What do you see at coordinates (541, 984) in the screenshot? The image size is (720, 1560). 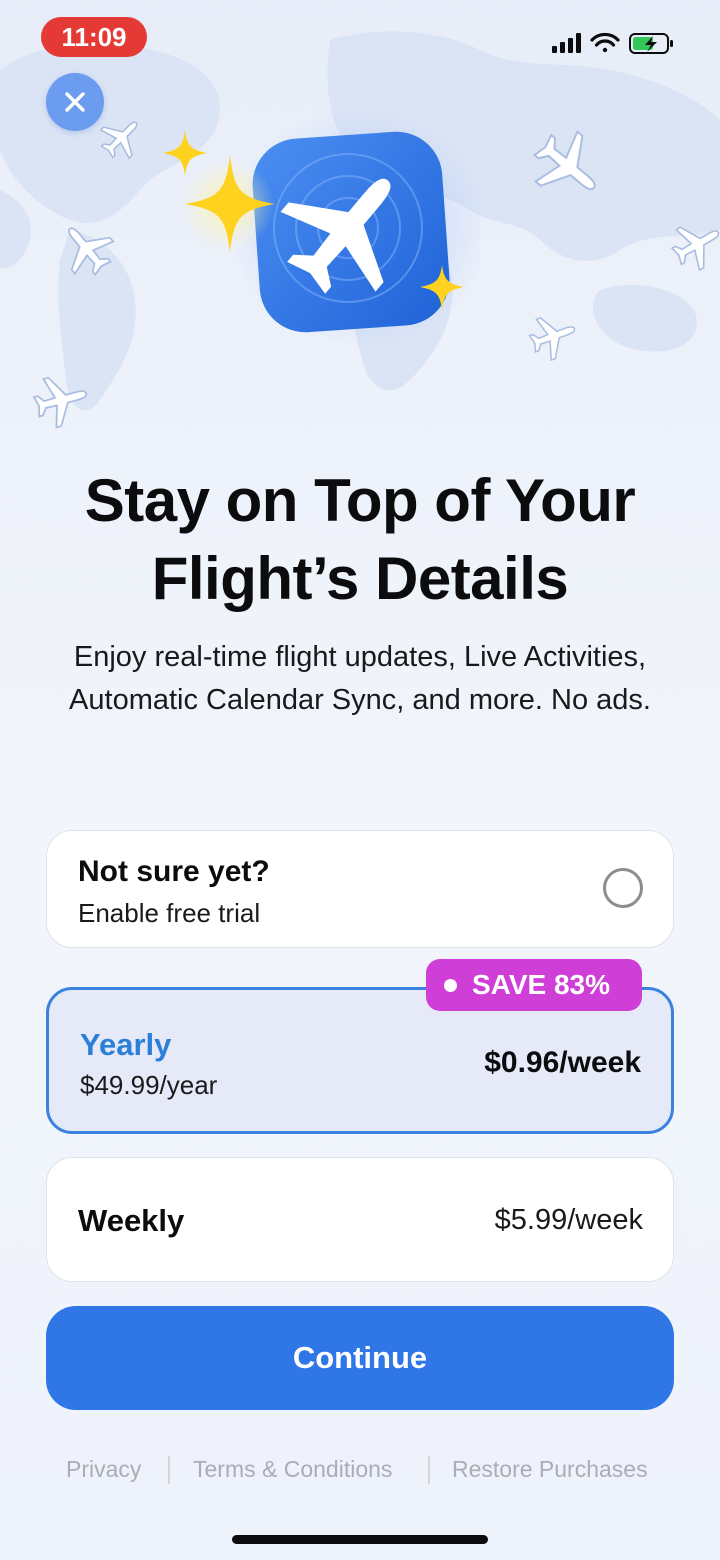 I see `save-badge-label: SAVE 83%` at bounding box center [541, 984].